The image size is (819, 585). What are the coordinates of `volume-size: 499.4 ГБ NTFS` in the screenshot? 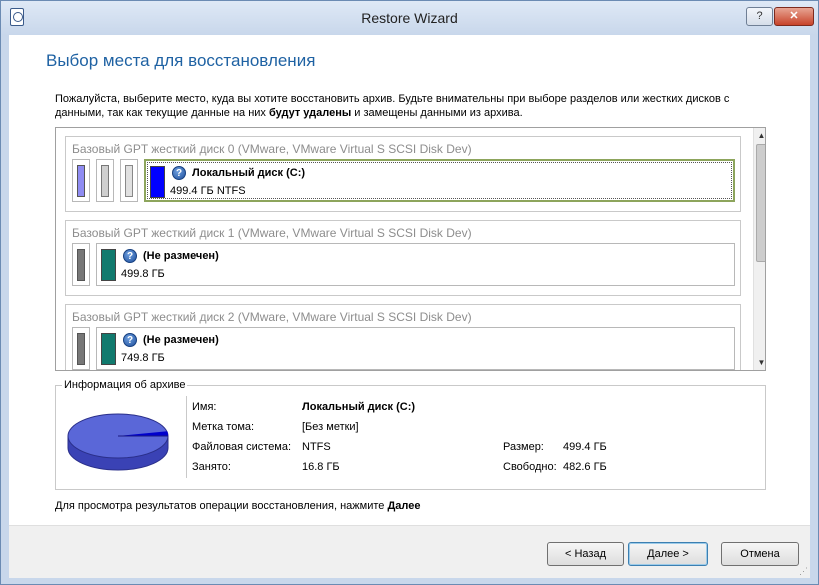 It's located at (208, 191).